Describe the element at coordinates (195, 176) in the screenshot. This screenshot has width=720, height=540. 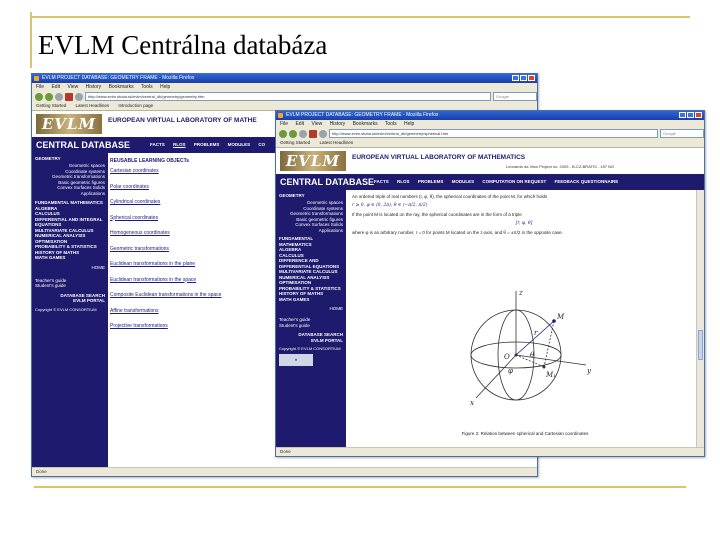
I see `rlo-link: Cartesian coordinates` at that location.